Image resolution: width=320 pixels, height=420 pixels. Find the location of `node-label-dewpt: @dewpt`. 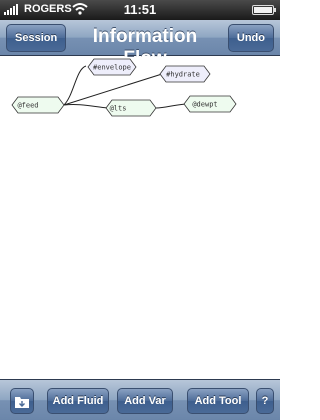

node-label-dewpt: @dewpt is located at coordinates (204, 105).